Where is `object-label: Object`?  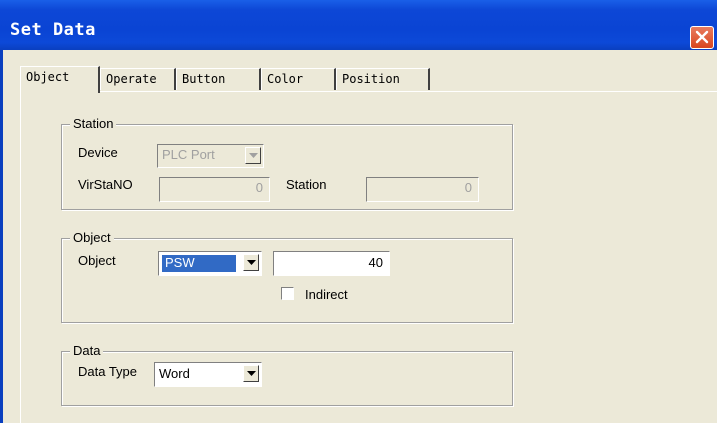 object-label: Object is located at coordinates (97, 260).